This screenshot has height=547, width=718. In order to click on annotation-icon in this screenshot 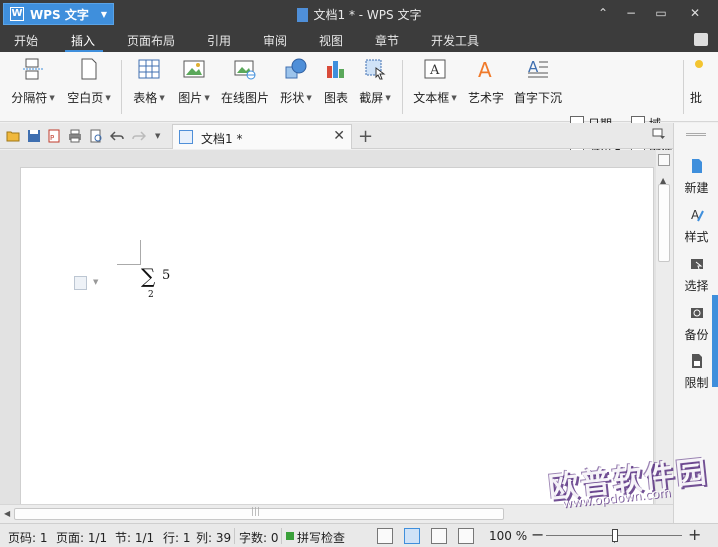, I will do `click(699, 64)`.